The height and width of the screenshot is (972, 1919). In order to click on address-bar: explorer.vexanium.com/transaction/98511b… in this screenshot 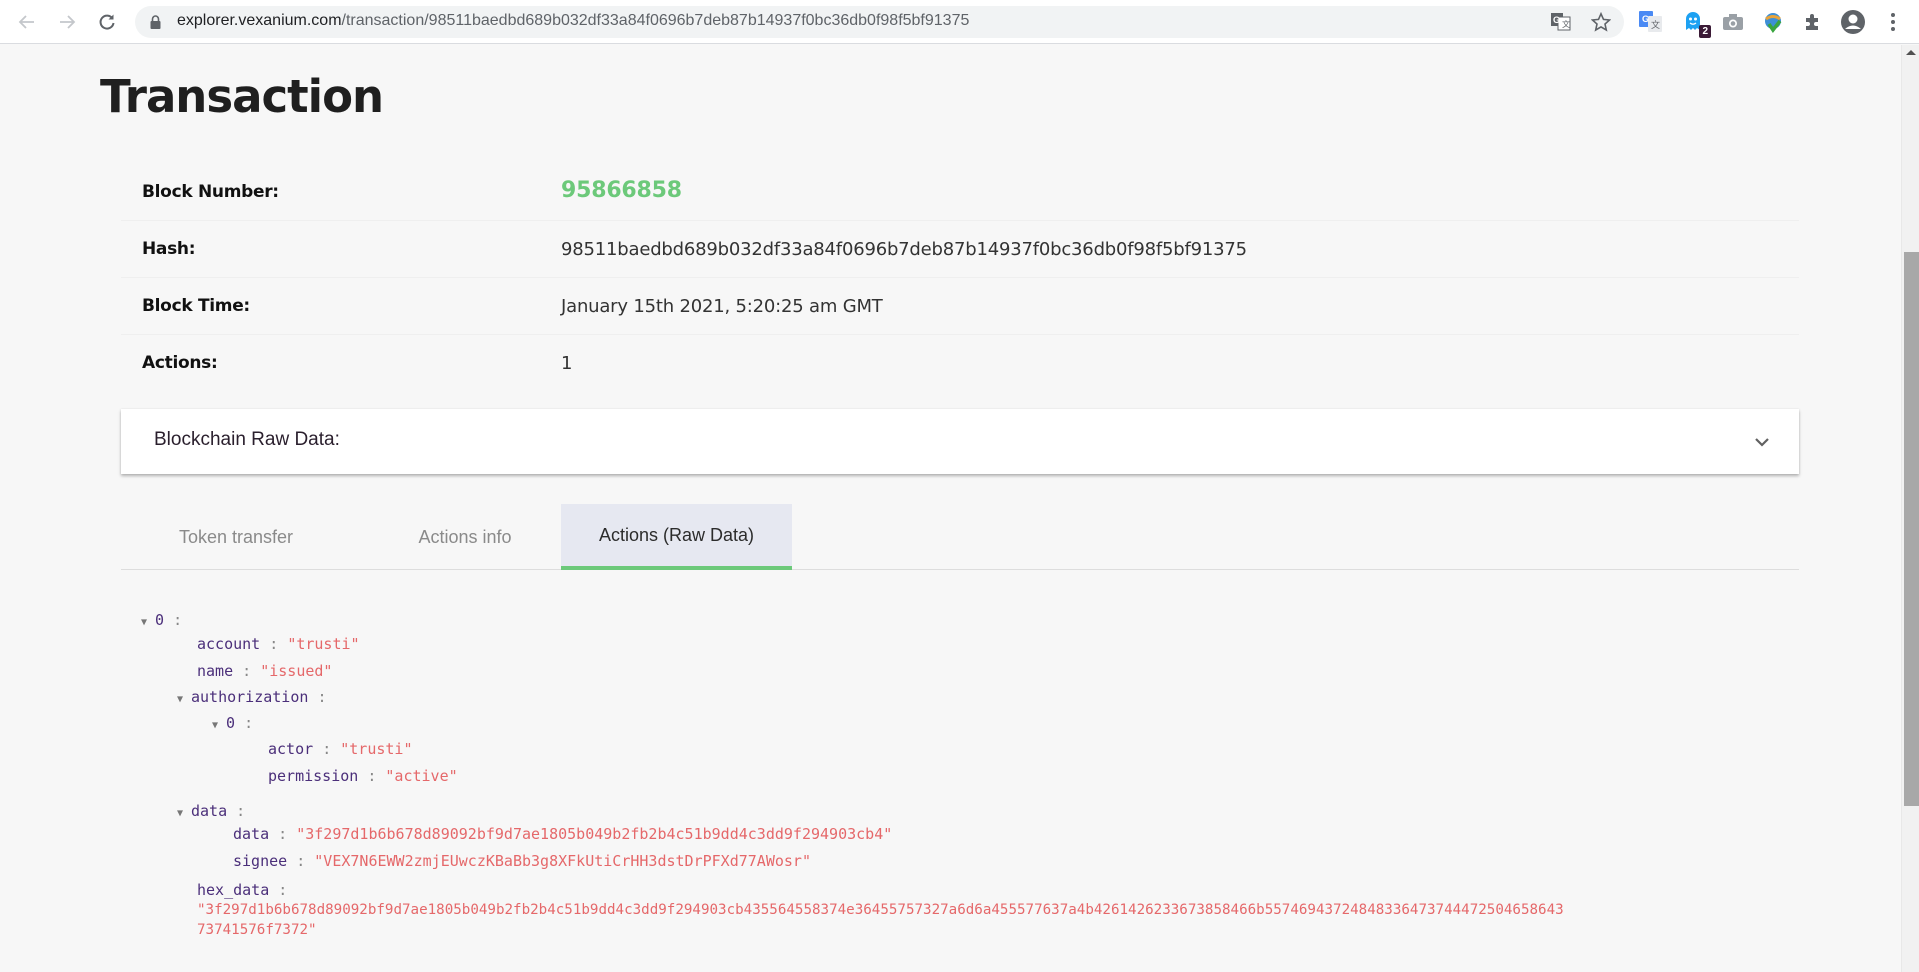, I will do `click(879, 22)`.